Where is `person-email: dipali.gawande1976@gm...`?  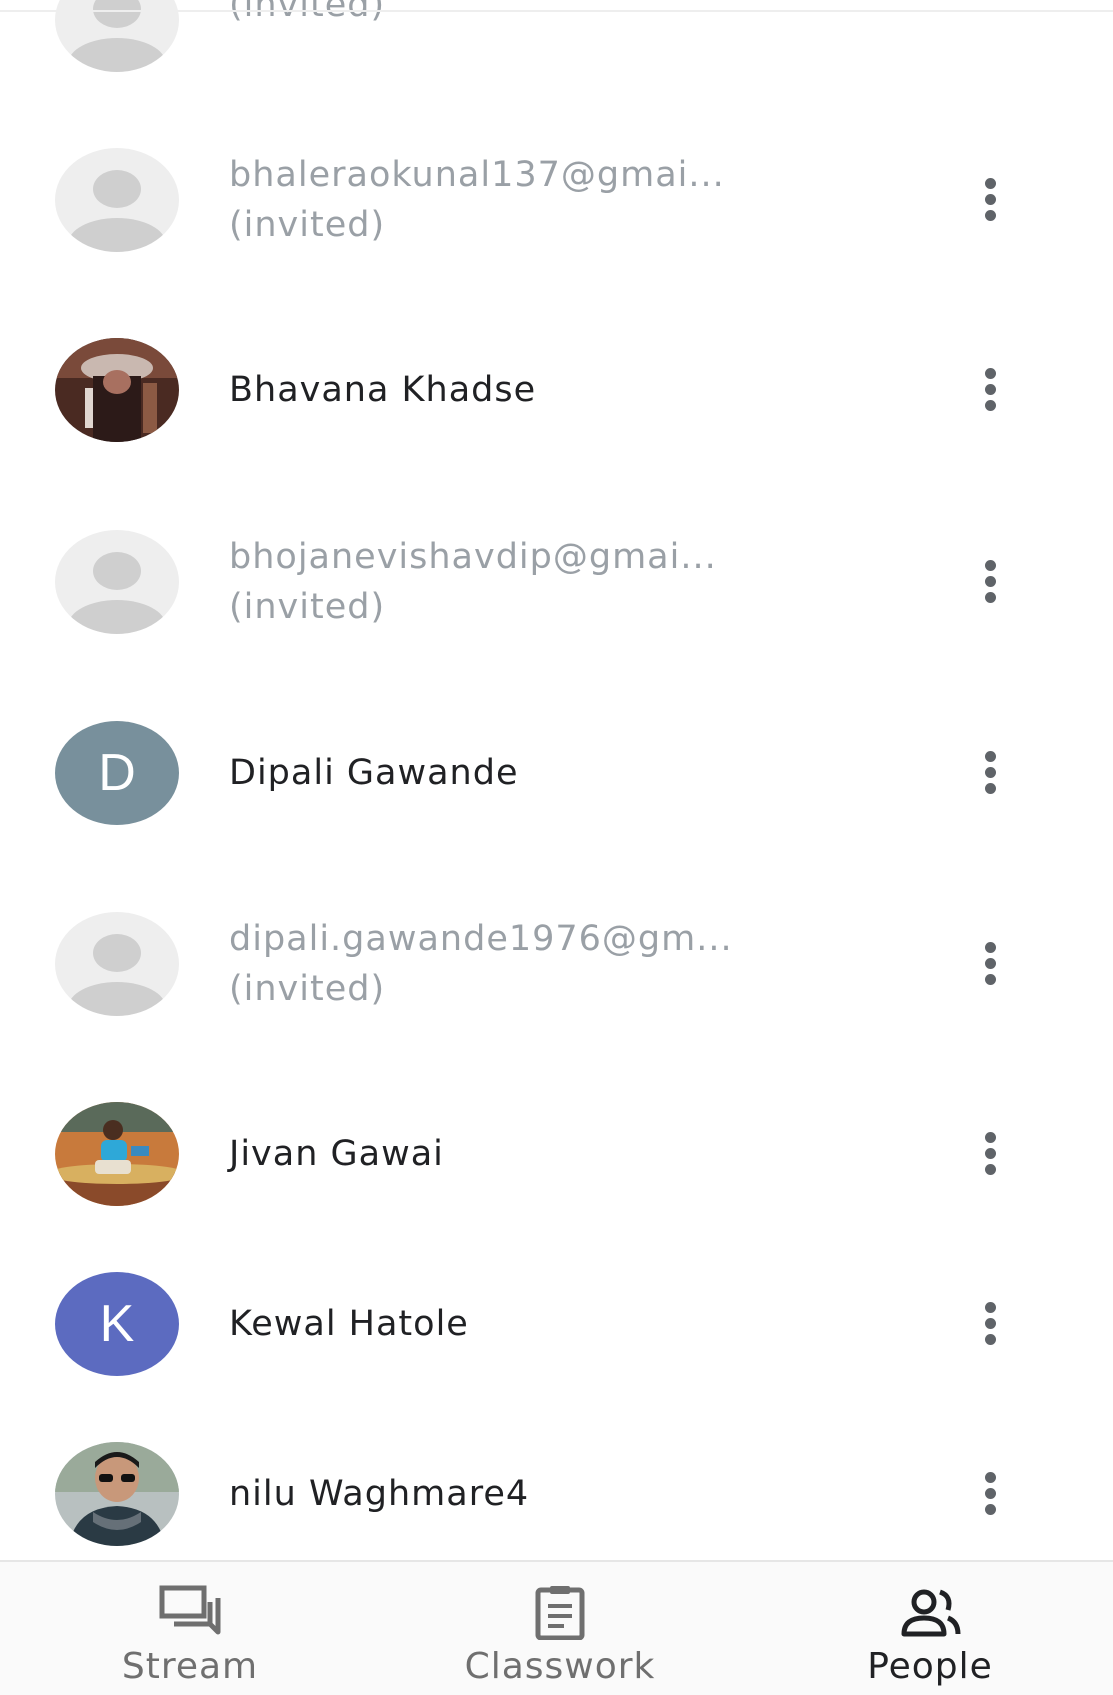 person-email: dipali.gawande1976@gm... is located at coordinates (481, 939).